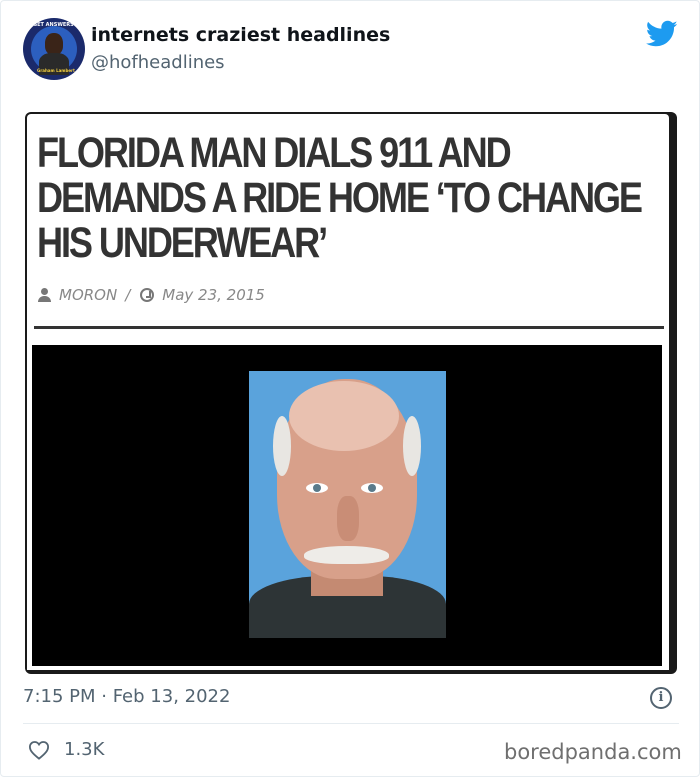  What do you see at coordinates (88, 295) in the screenshot?
I see `article-category: MORON` at bounding box center [88, 295].